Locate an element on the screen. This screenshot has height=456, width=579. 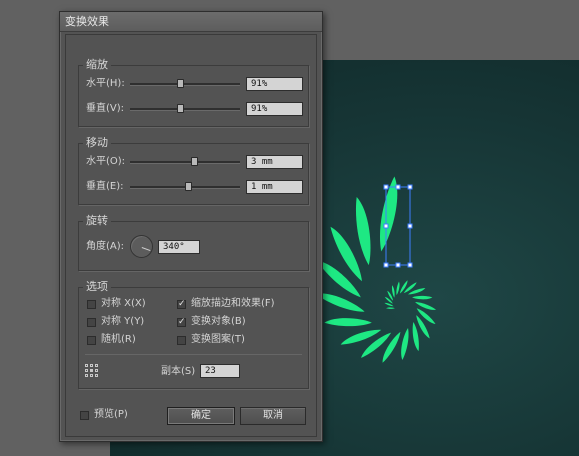
scale-legend: 缩放 is located at coordinates (97, 65).